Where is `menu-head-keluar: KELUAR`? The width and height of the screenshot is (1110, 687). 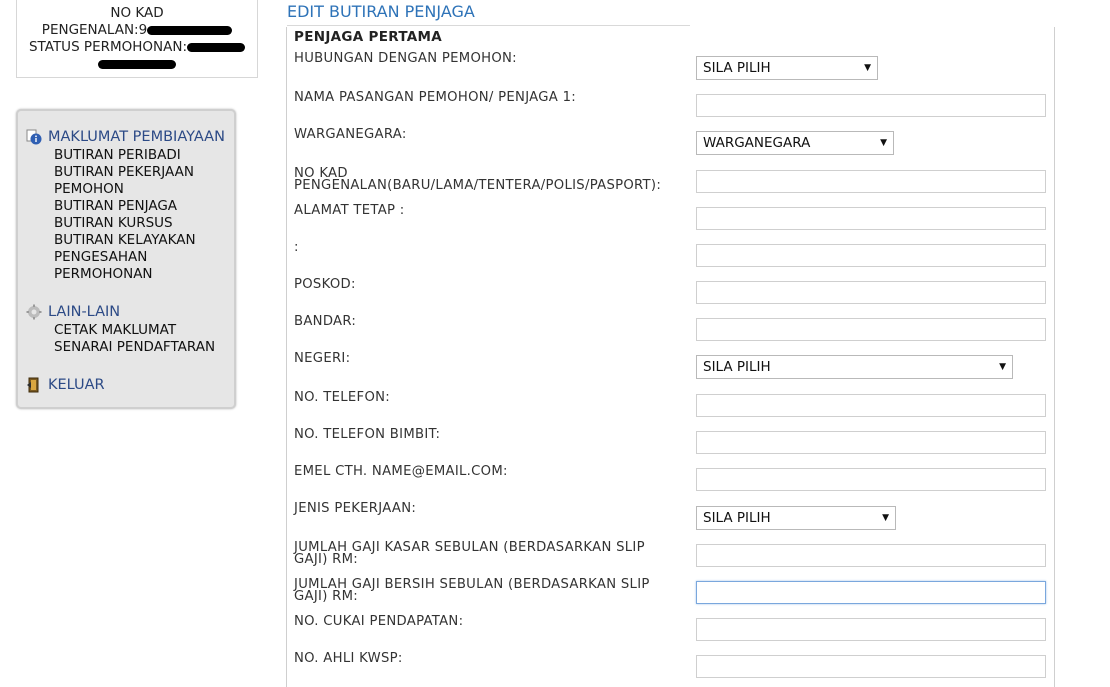
menu-head-keluar: KELUAR is located at coordinates (65, 385).